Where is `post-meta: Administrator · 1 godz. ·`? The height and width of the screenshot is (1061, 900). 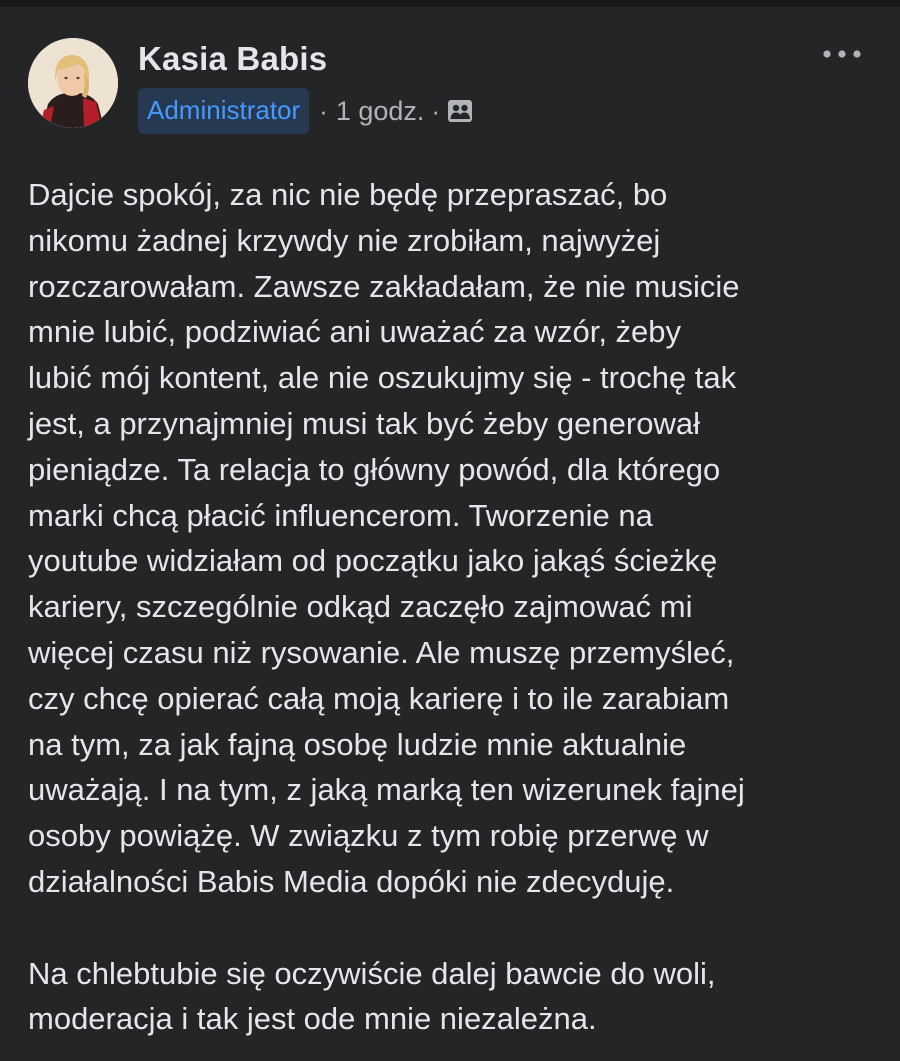 post-meta: Administrator · 1 godz. · is located at coordinates (306, 111).